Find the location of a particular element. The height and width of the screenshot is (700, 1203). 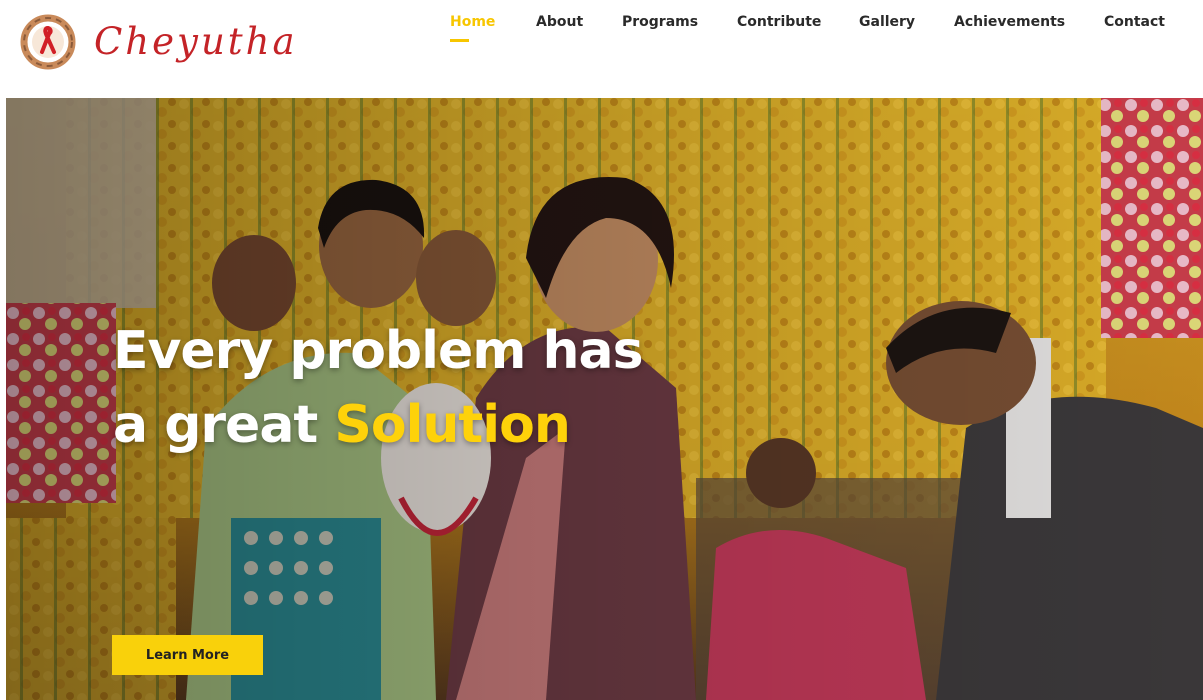

headline-line-2-prefix: a great is located at coordinates (224, 425).